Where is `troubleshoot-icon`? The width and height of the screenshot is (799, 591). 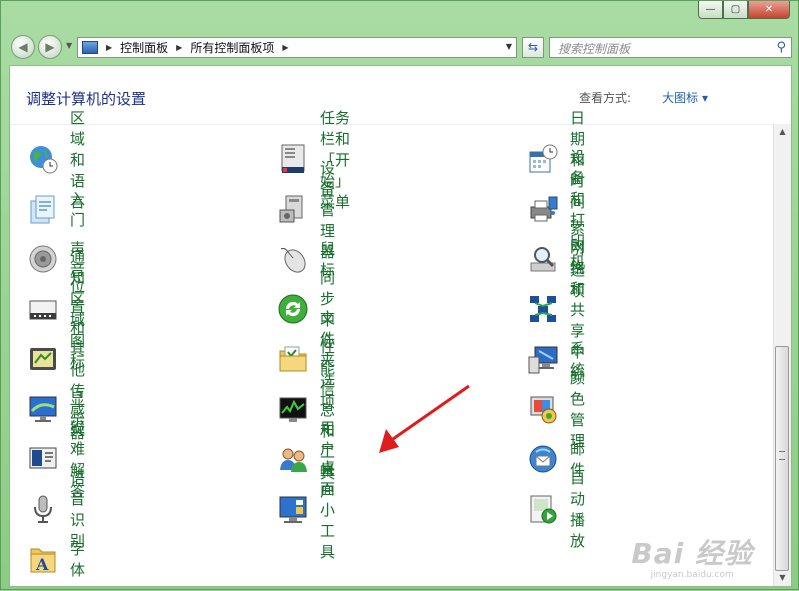 troubleshoot-icon is located at coordinates (43, 459).